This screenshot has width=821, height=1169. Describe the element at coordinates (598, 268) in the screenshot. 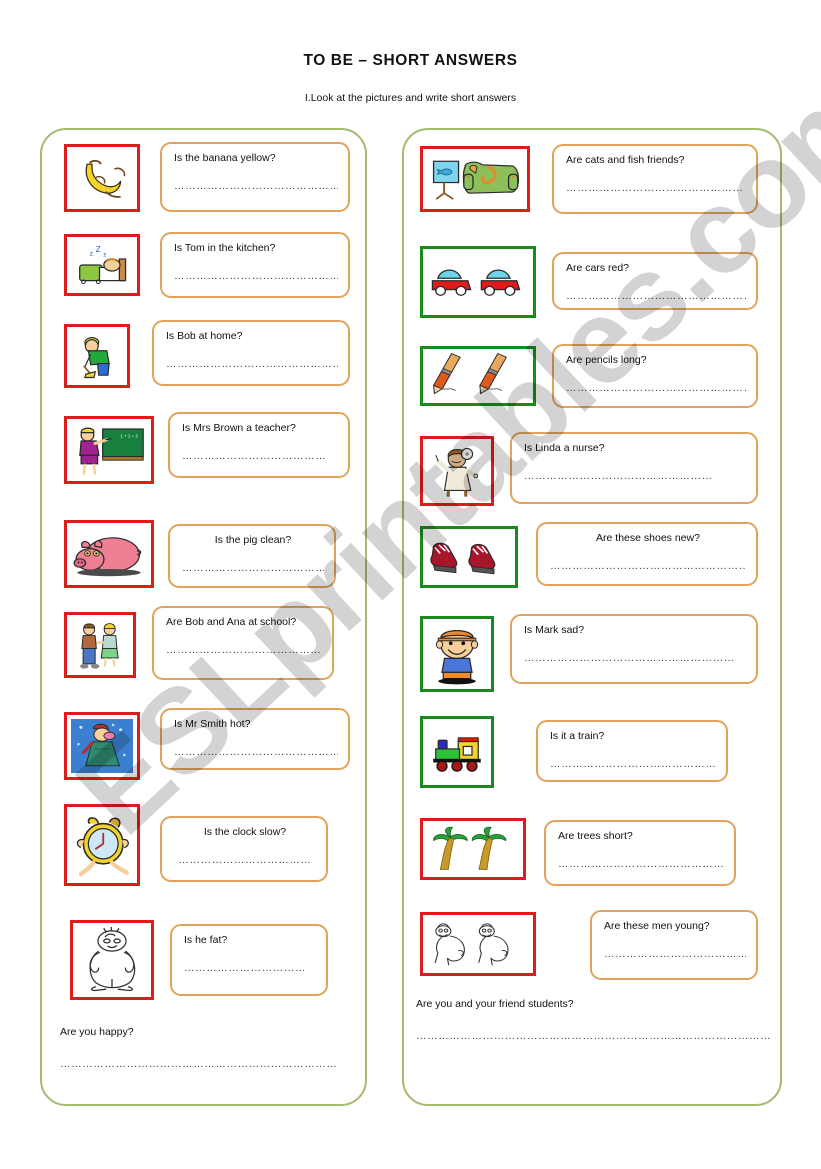

I see `question-text: Are cars red?` at that location.